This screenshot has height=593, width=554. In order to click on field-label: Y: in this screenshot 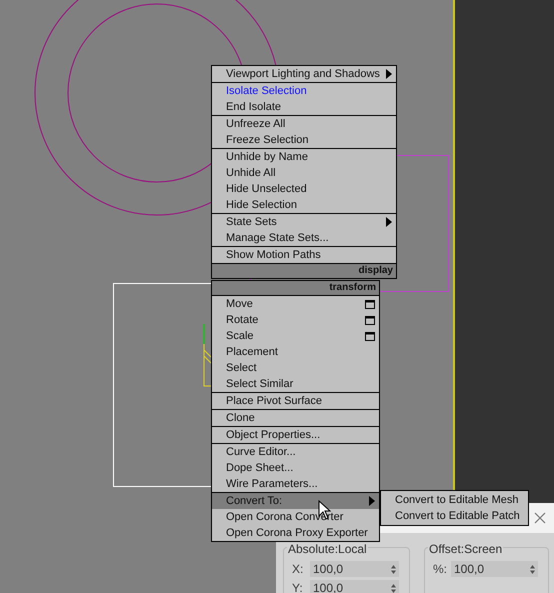, I will do `click(298, 586)`.